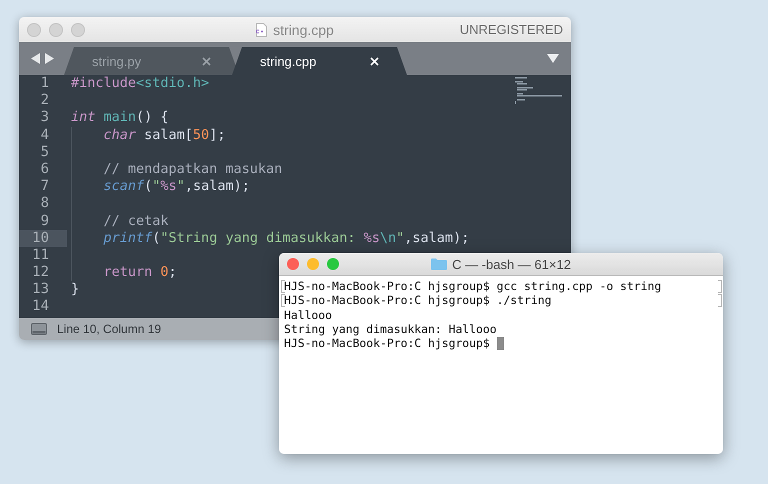 This screenshot has width=768, height=484. I want to click on line-number: 2, so click(45, 101).